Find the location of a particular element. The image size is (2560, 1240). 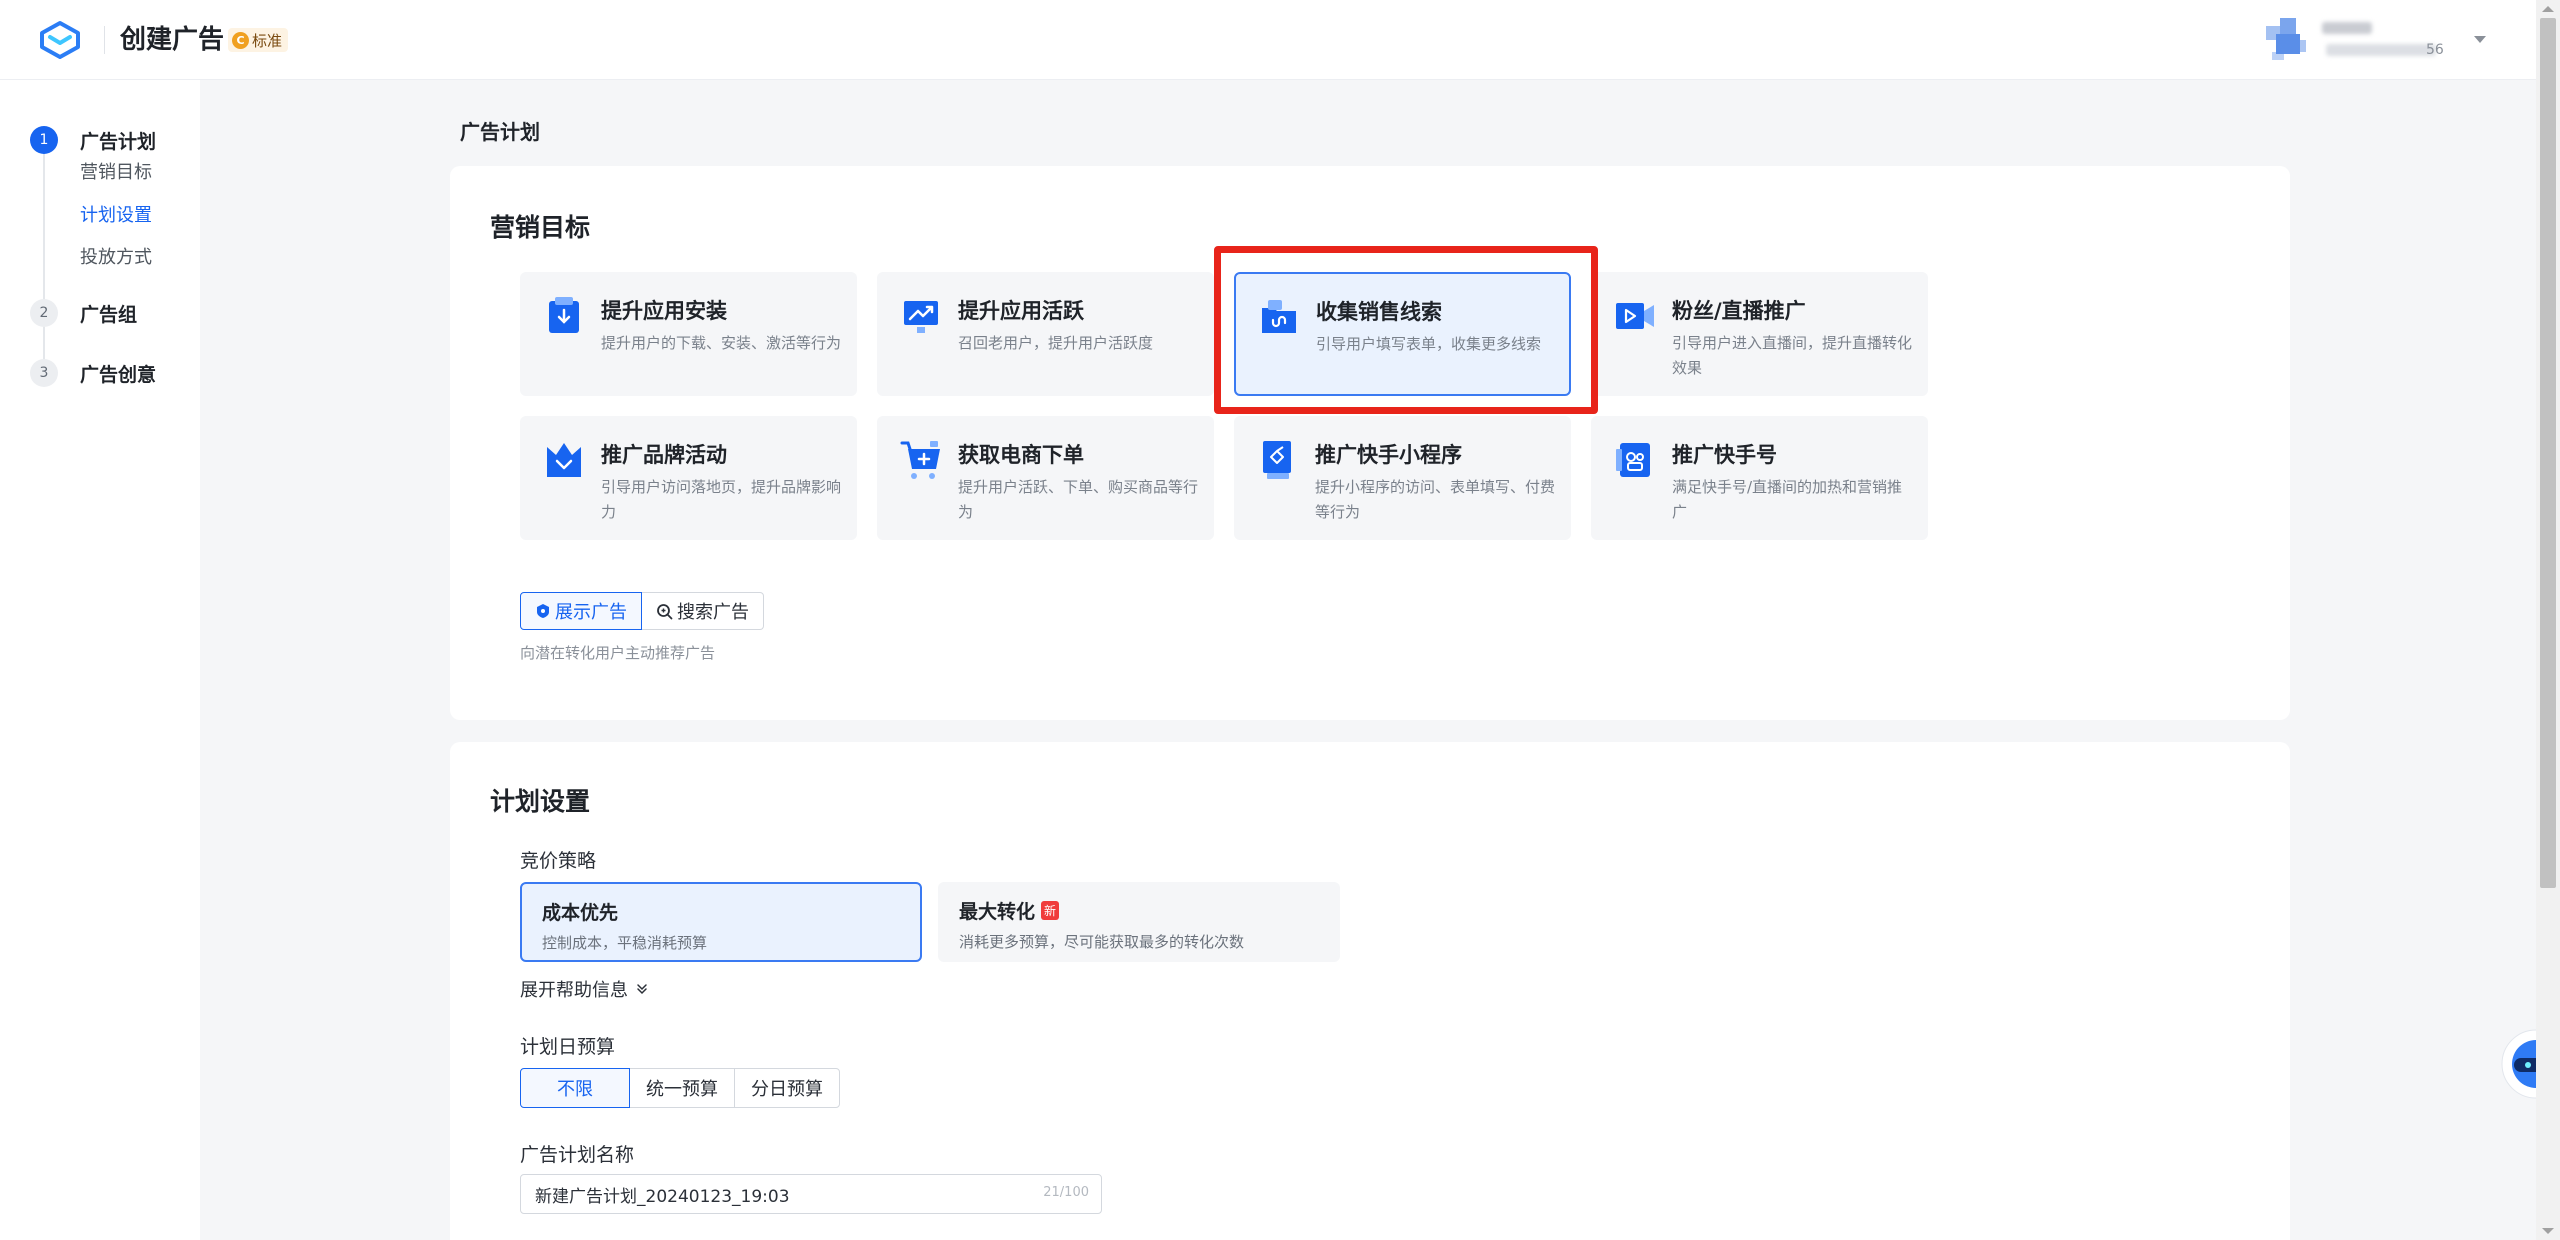

edition-badge-label: 标准 is located at coordinates (267, 40).